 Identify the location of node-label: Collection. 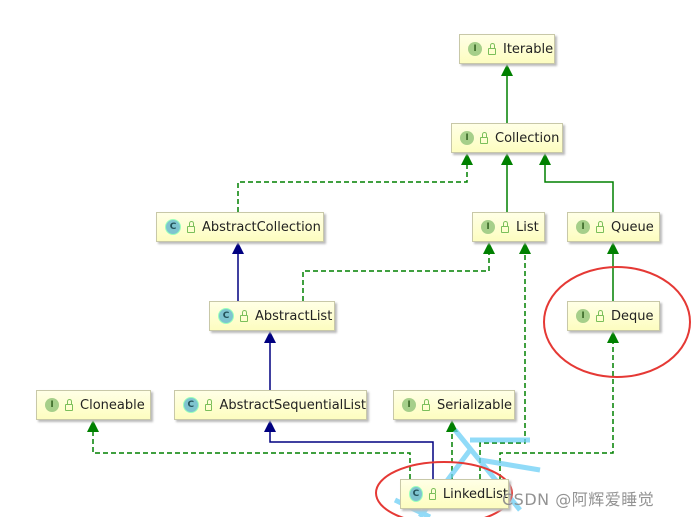
(527, 138).